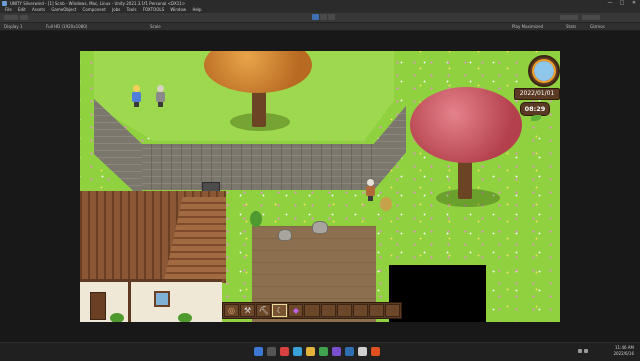  I want to click on unity-icon, so click(362, 351).